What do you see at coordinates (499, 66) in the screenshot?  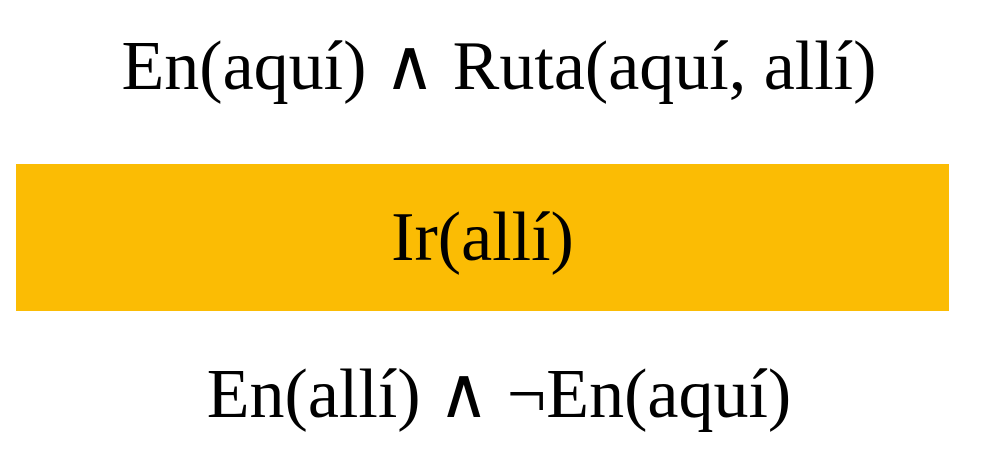 I see `preconditions-text: En(aquí) ∧ Ruta(aquí, allí)` at bounding box center [499, 66].